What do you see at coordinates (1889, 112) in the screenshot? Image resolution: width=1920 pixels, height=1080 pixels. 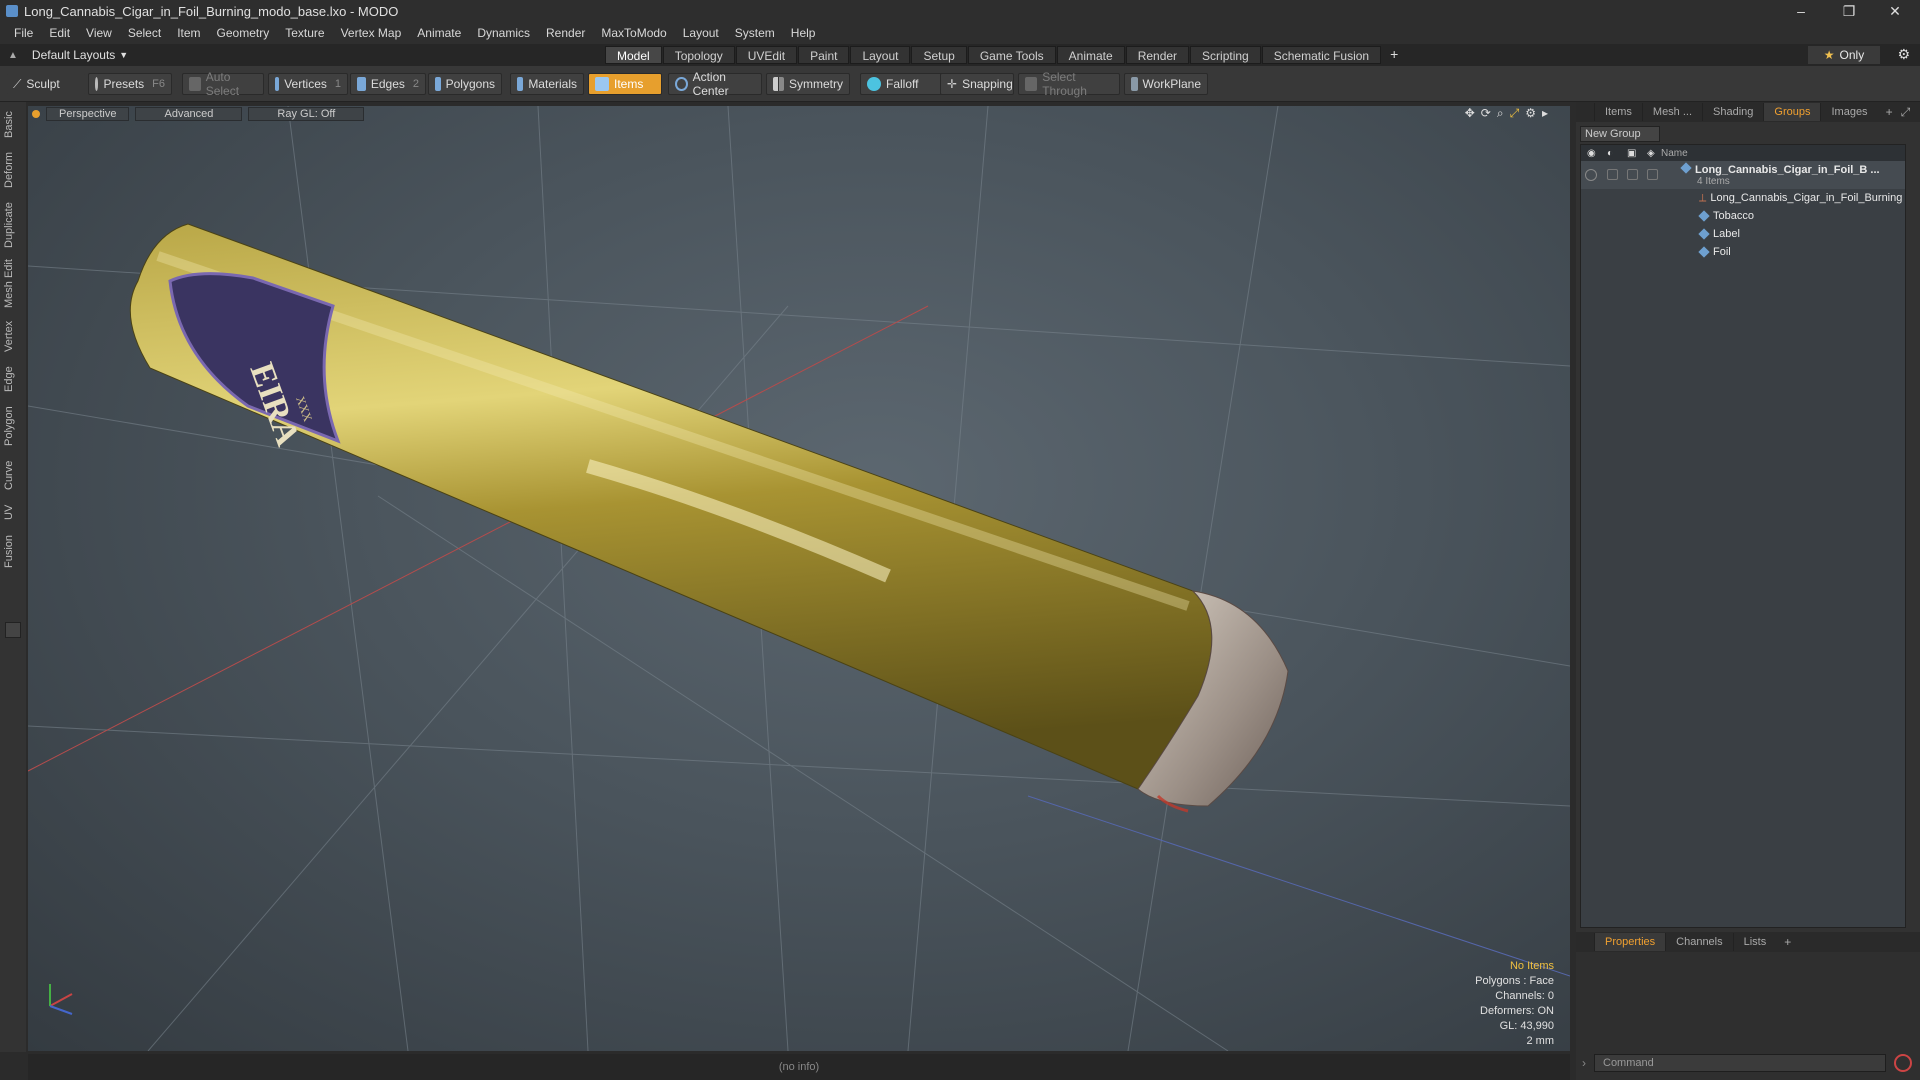 I see `add-panel-tab-icon: +` at bounding box center [1889, 112].